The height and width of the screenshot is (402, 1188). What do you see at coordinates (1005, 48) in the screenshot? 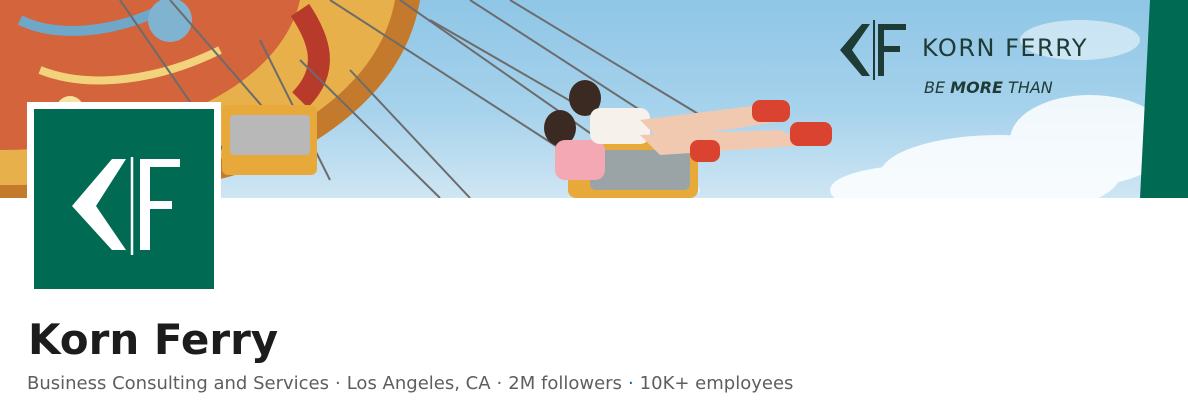
I see `cover-brand-name: KORN FERRY` at bounding box center [1005, 48].